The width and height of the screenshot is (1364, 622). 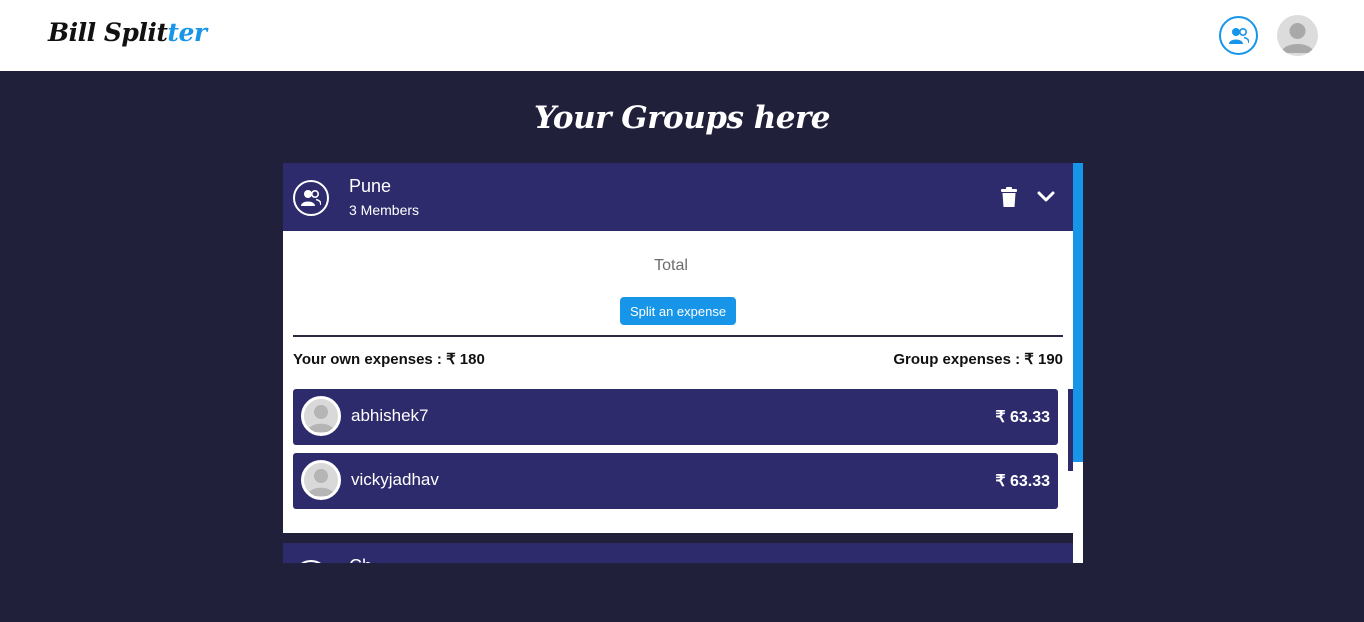 I want to click on delete-group-button, so click(x=1009, y=197).